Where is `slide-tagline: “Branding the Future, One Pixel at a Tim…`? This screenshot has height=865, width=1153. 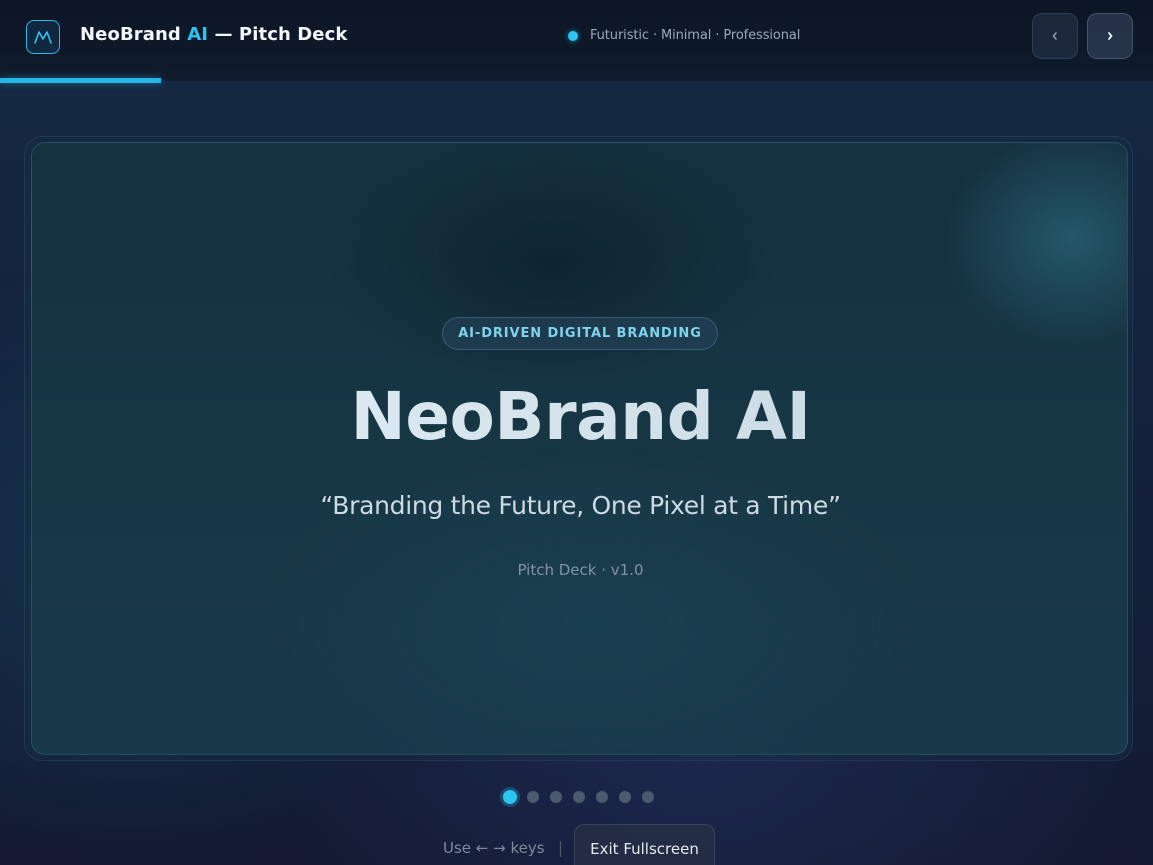 slide-tagline: “Branding the Future, One Pixel at a Tim… is located at coordinates (580, 505).